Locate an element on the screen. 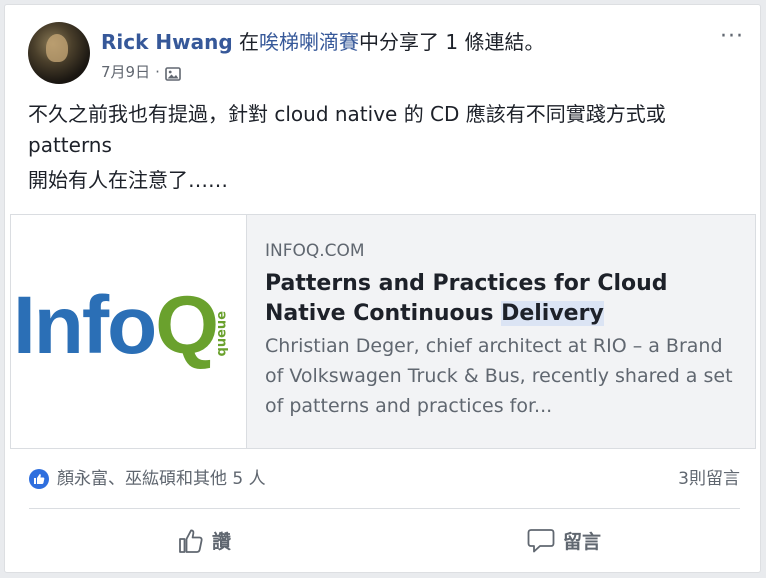 This screenshot has width=766, height=578. comment-button: 留言 is located at coordinates (564, 540).